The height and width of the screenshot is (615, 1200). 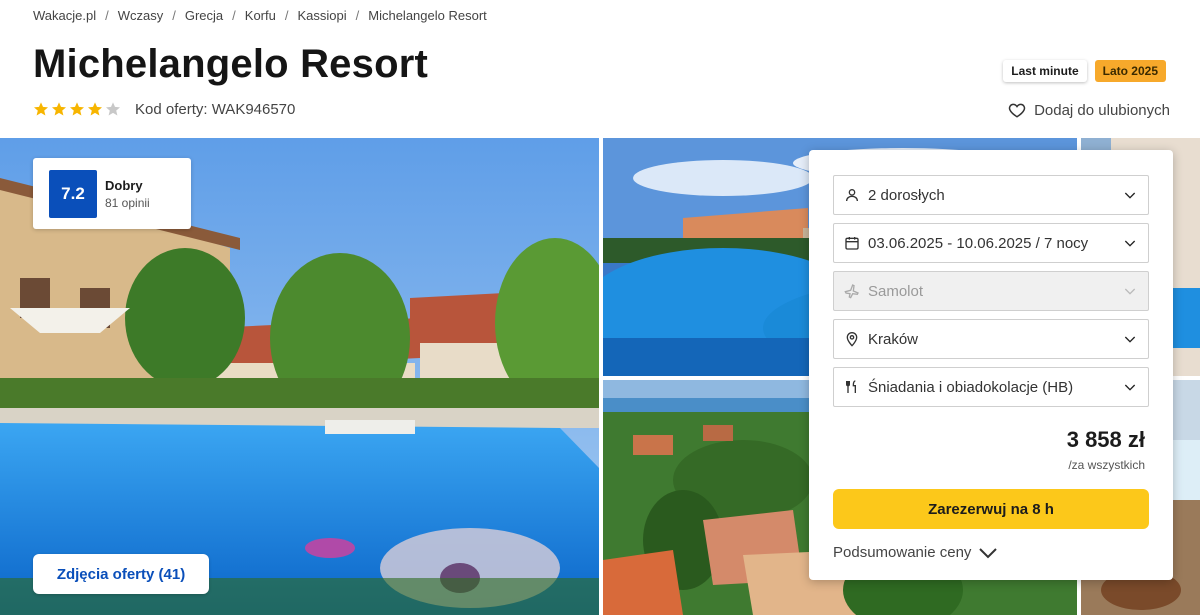 What do you see at coordinates (991, 291) in the screenshot?
I see `transport-select: Samolot` at bounding box center [991, 291].